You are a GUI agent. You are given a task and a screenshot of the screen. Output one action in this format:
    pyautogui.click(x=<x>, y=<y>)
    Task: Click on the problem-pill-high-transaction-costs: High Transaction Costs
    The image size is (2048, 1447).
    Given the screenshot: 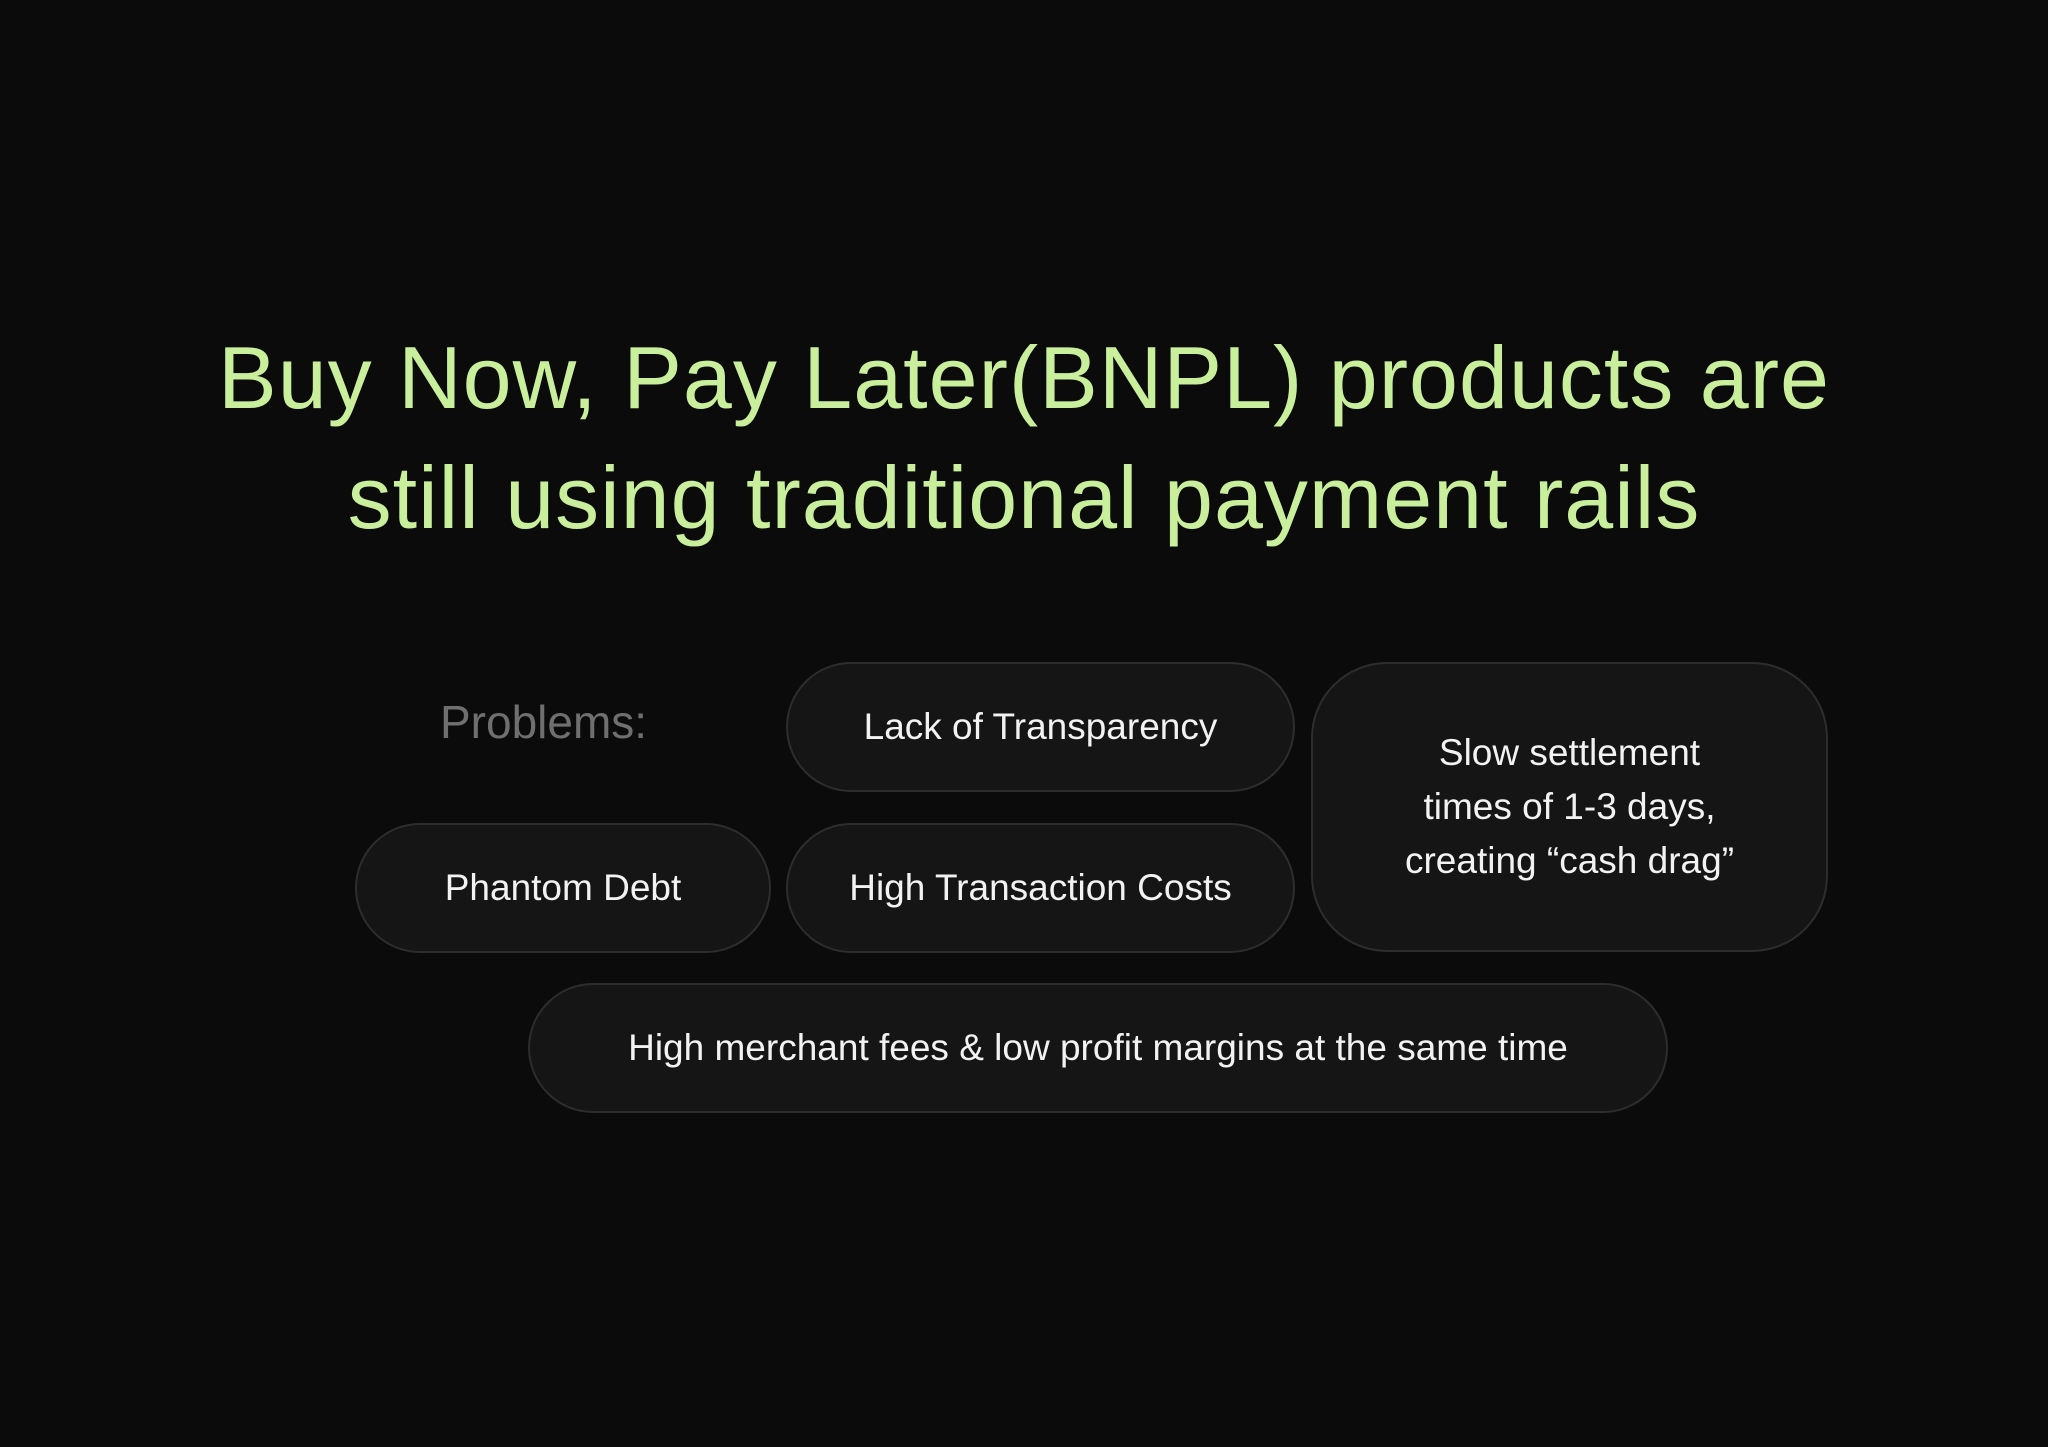 What is the action you would take?
    pyautogui.click(x=1040, y=888)
    